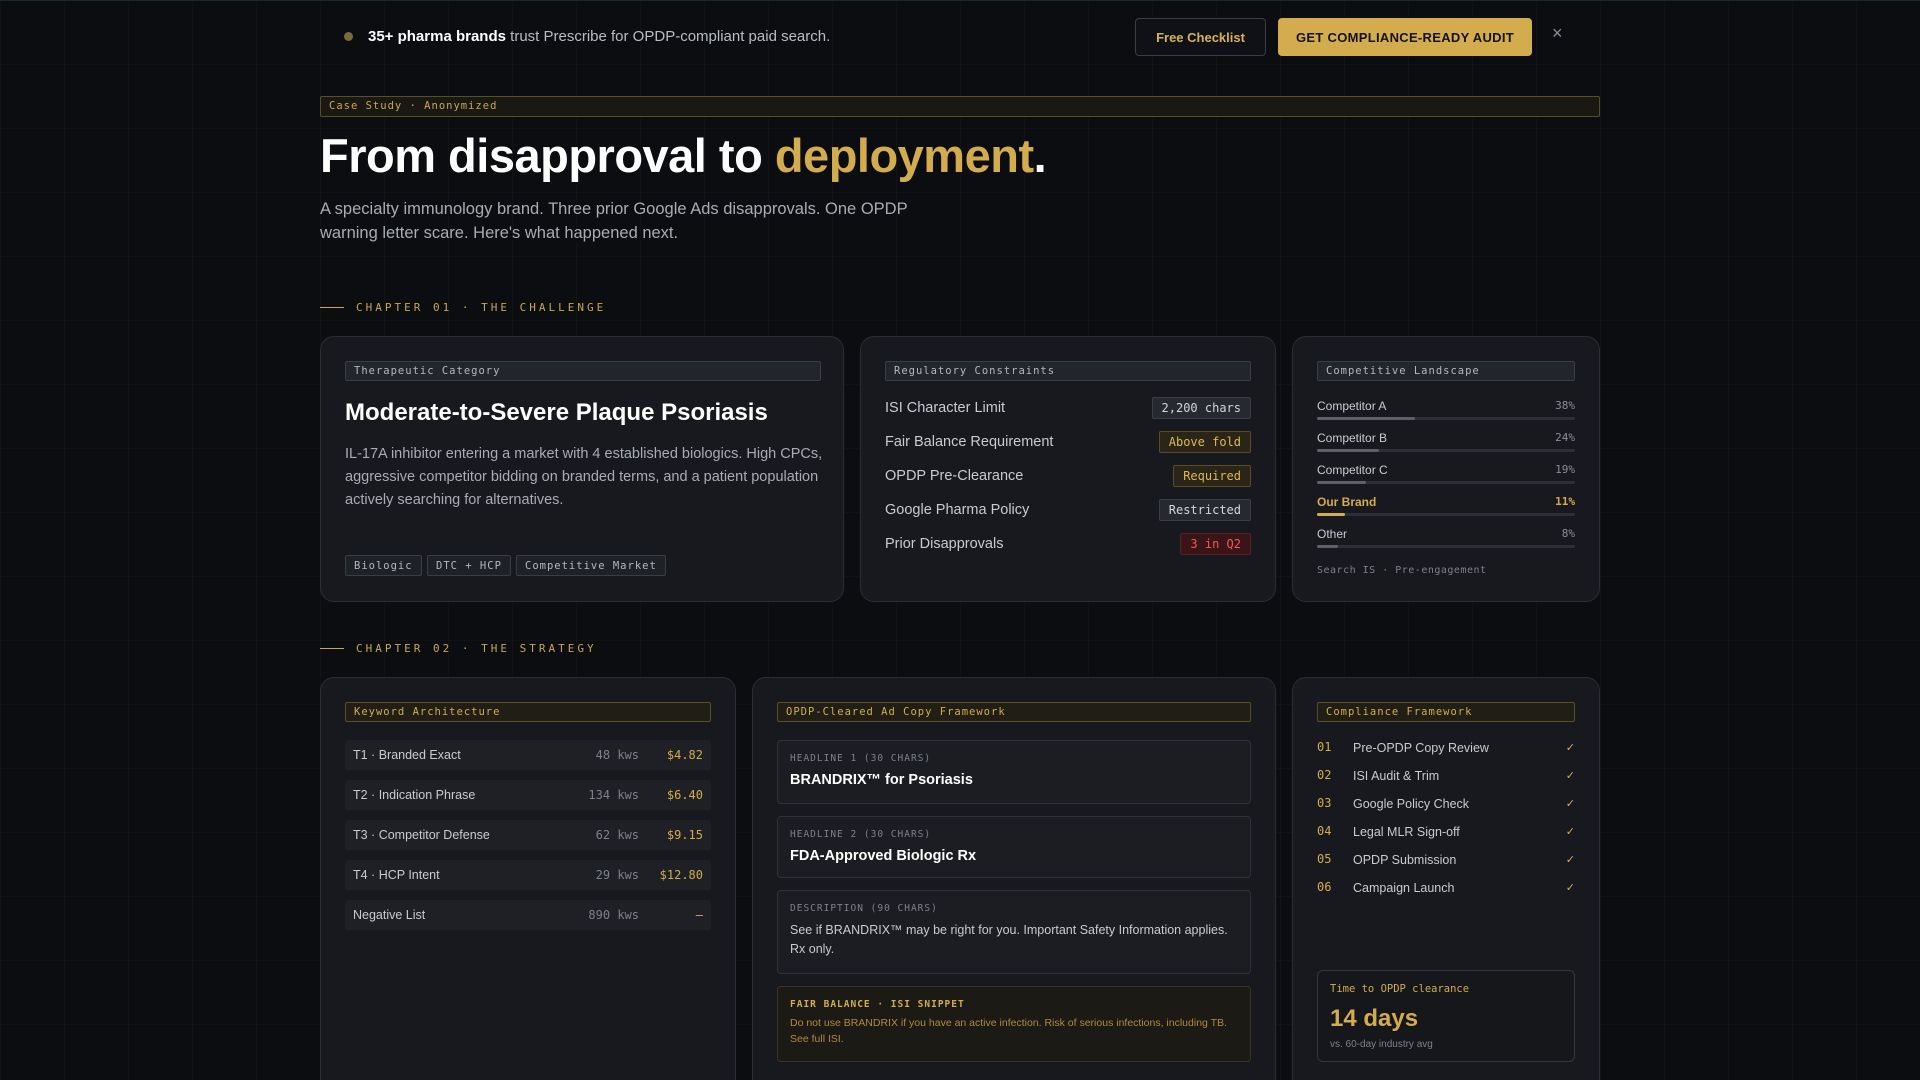  Describe the element at coordinates (1565, 501) in the screenshot. I see `competitor-share: 11%` at that location.